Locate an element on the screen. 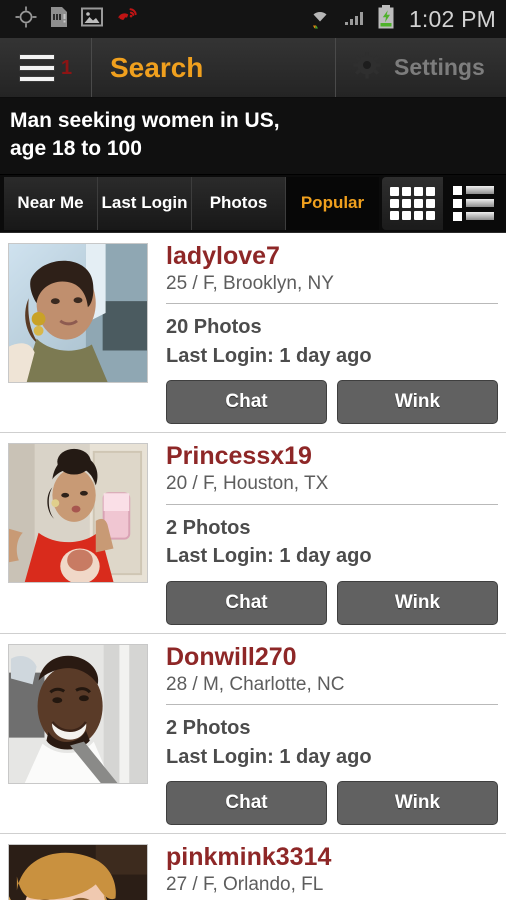  cell-signal-icon is located at coordinates (355, 19).